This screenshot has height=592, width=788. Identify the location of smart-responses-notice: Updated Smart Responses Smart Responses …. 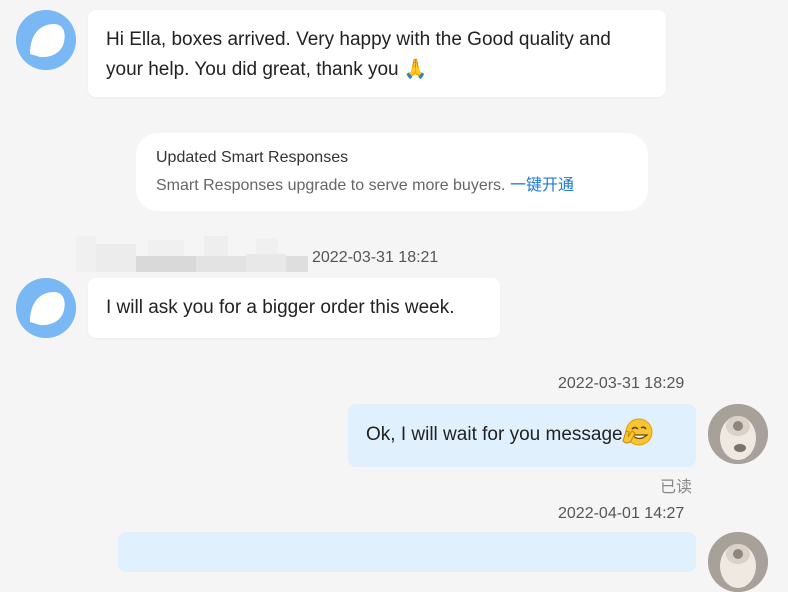
(392, 172).